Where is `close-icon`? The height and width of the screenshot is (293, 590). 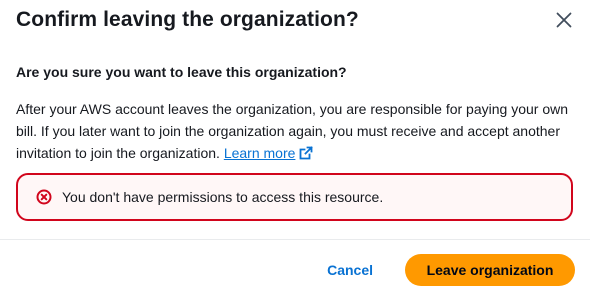 close-icon is located at coordinates (564, 22).